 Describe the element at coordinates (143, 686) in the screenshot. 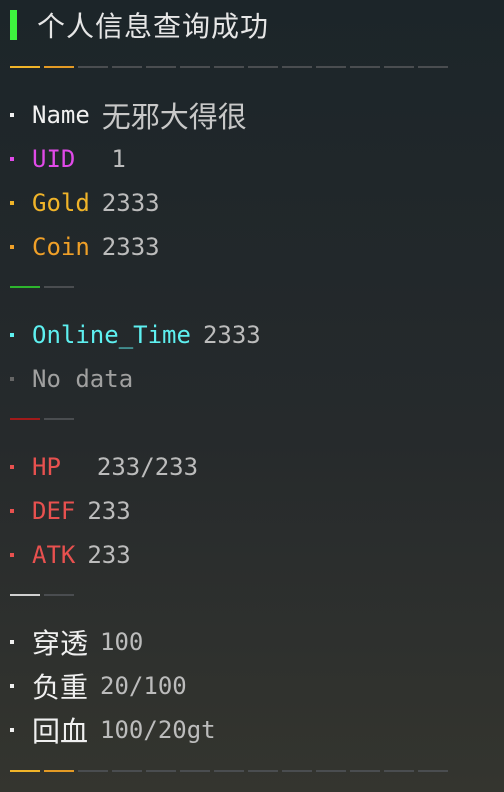

I see `load-value: 20/100` at that location.